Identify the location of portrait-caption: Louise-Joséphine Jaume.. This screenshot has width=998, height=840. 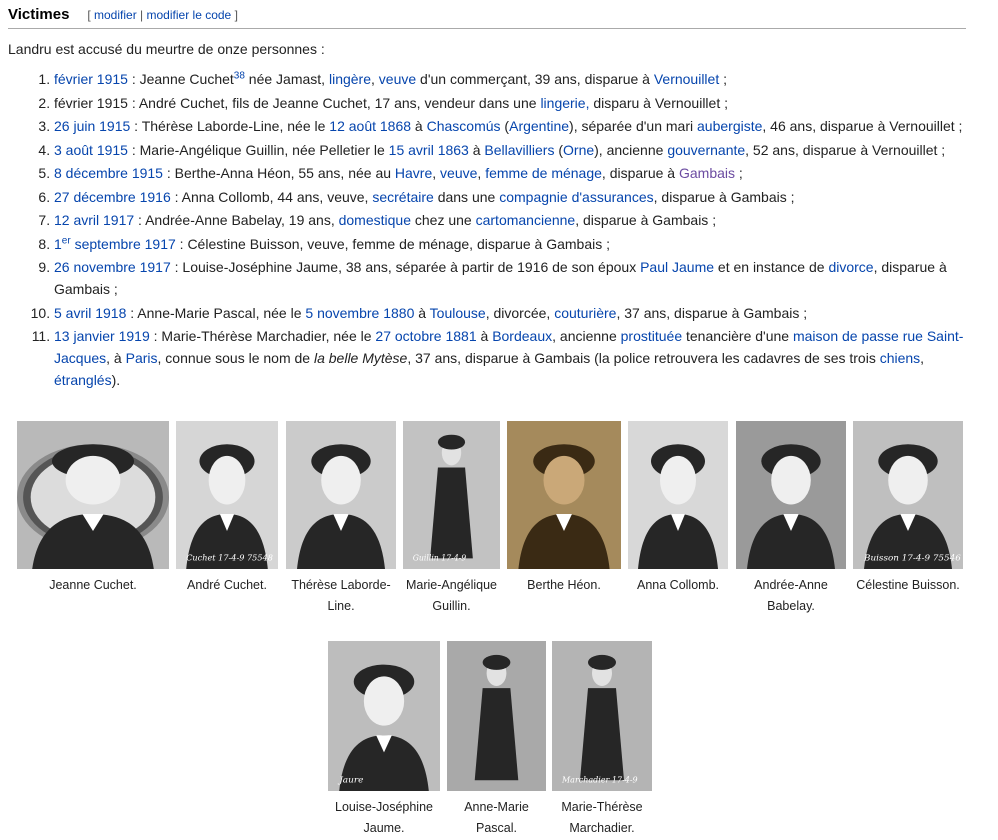
(384, 817).